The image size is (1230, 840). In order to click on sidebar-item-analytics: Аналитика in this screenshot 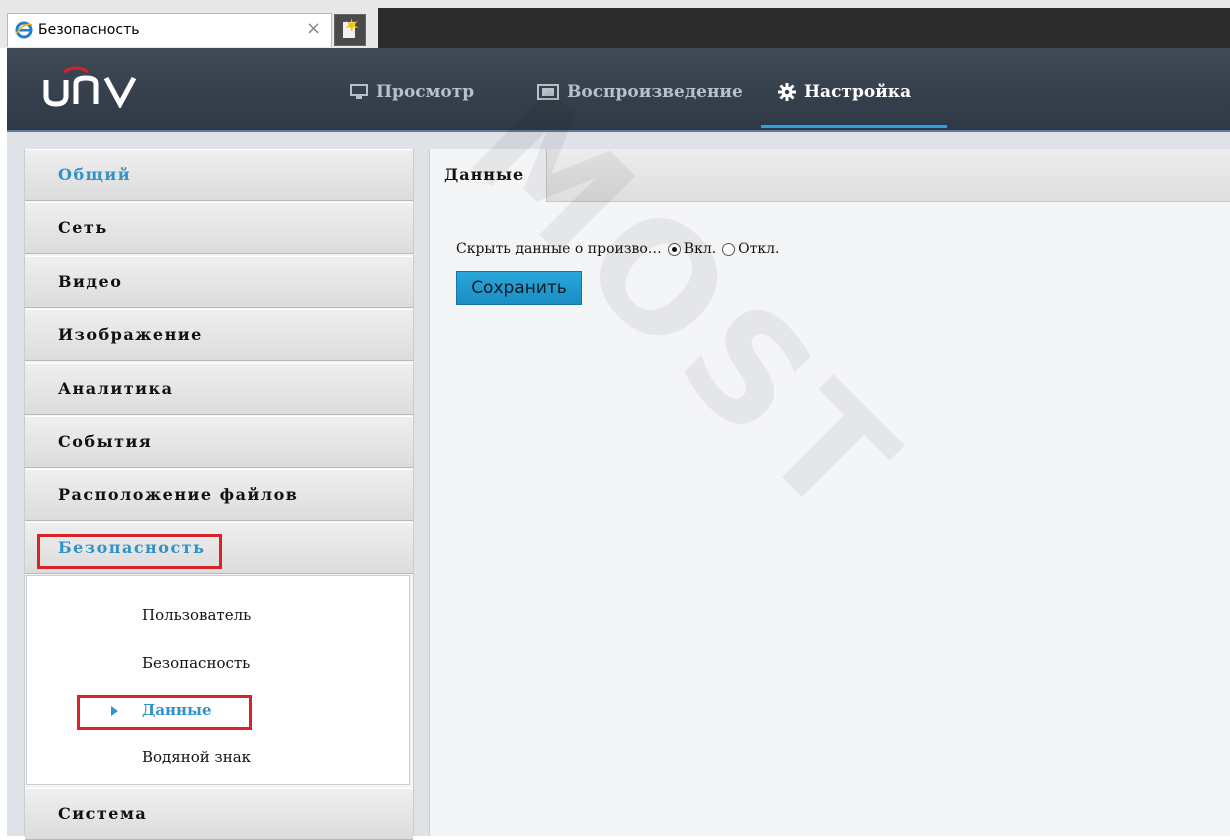, I will do `click(219, 389)`.